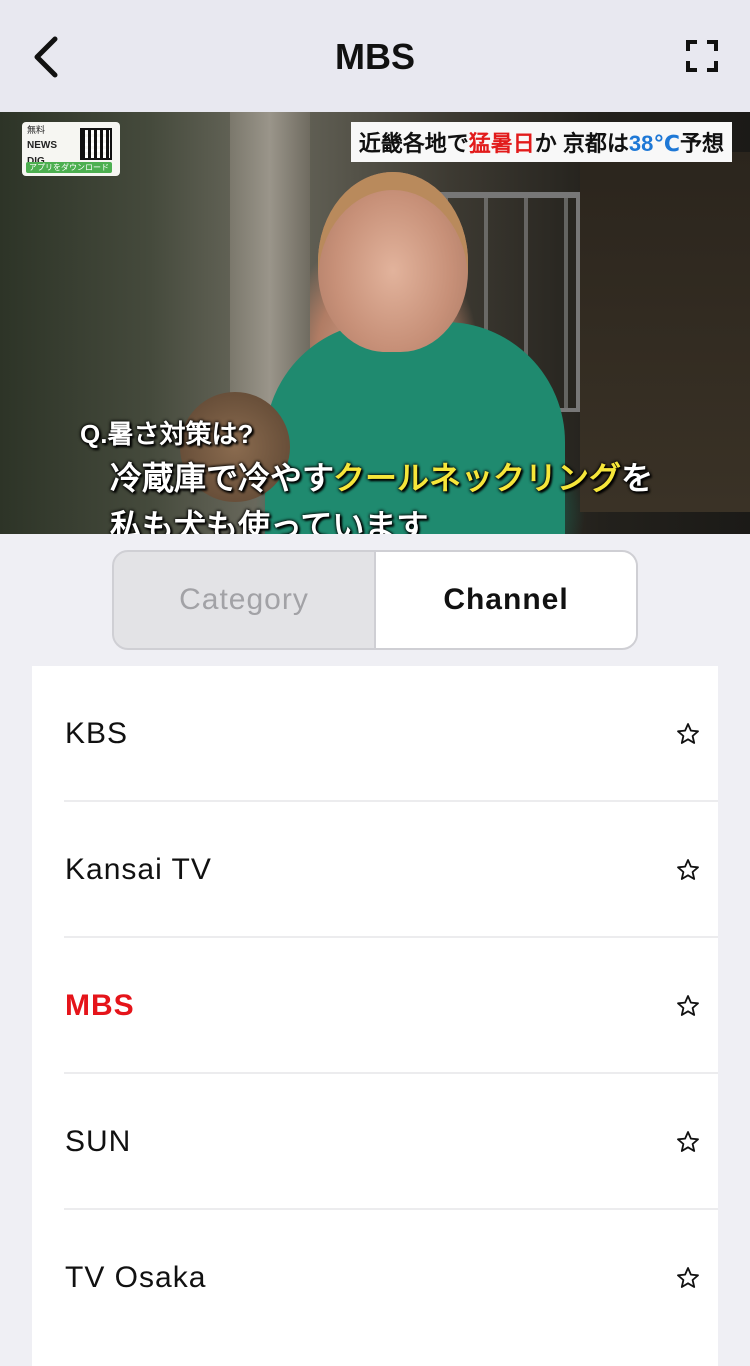 Image resolution: width=750 pixels, height=1366 pixels. What do you see at coordinates (505, 600) in the screenshot?
I see `tab-channel: Channel` at bounding box center [505, 600].